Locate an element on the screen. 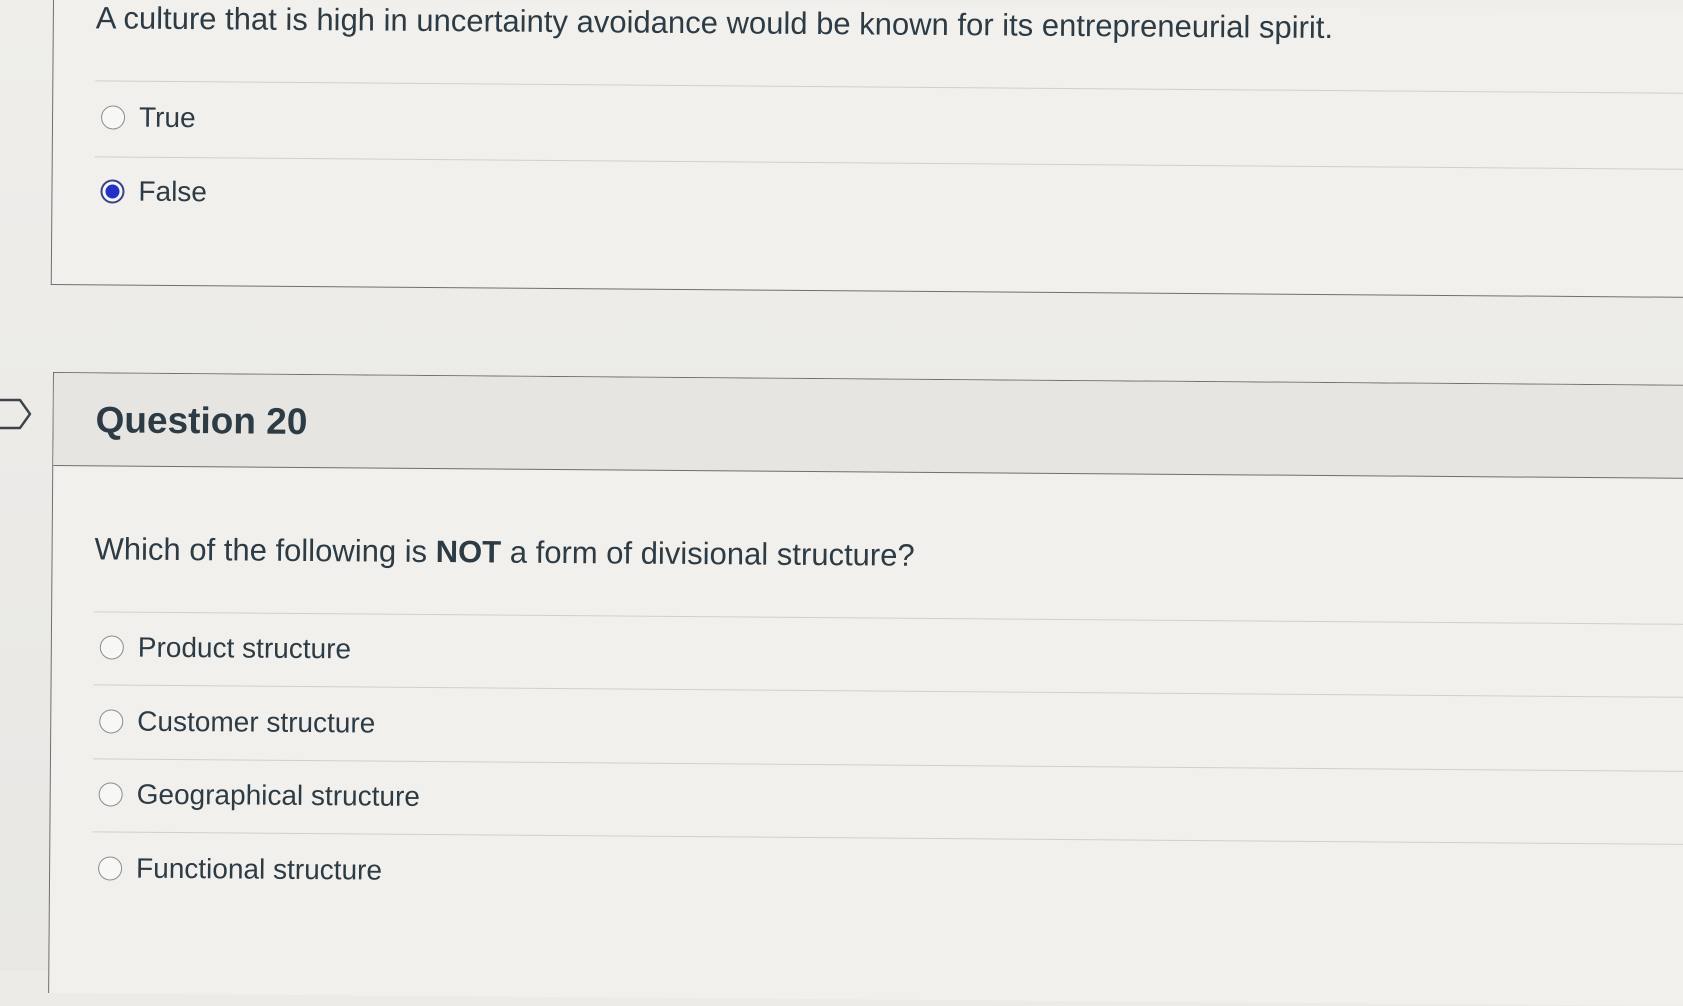 Image resolution: width=1683 pixels, height=1006 pixels. answer-option-product: Product structure is located at coordinates (225, 648).